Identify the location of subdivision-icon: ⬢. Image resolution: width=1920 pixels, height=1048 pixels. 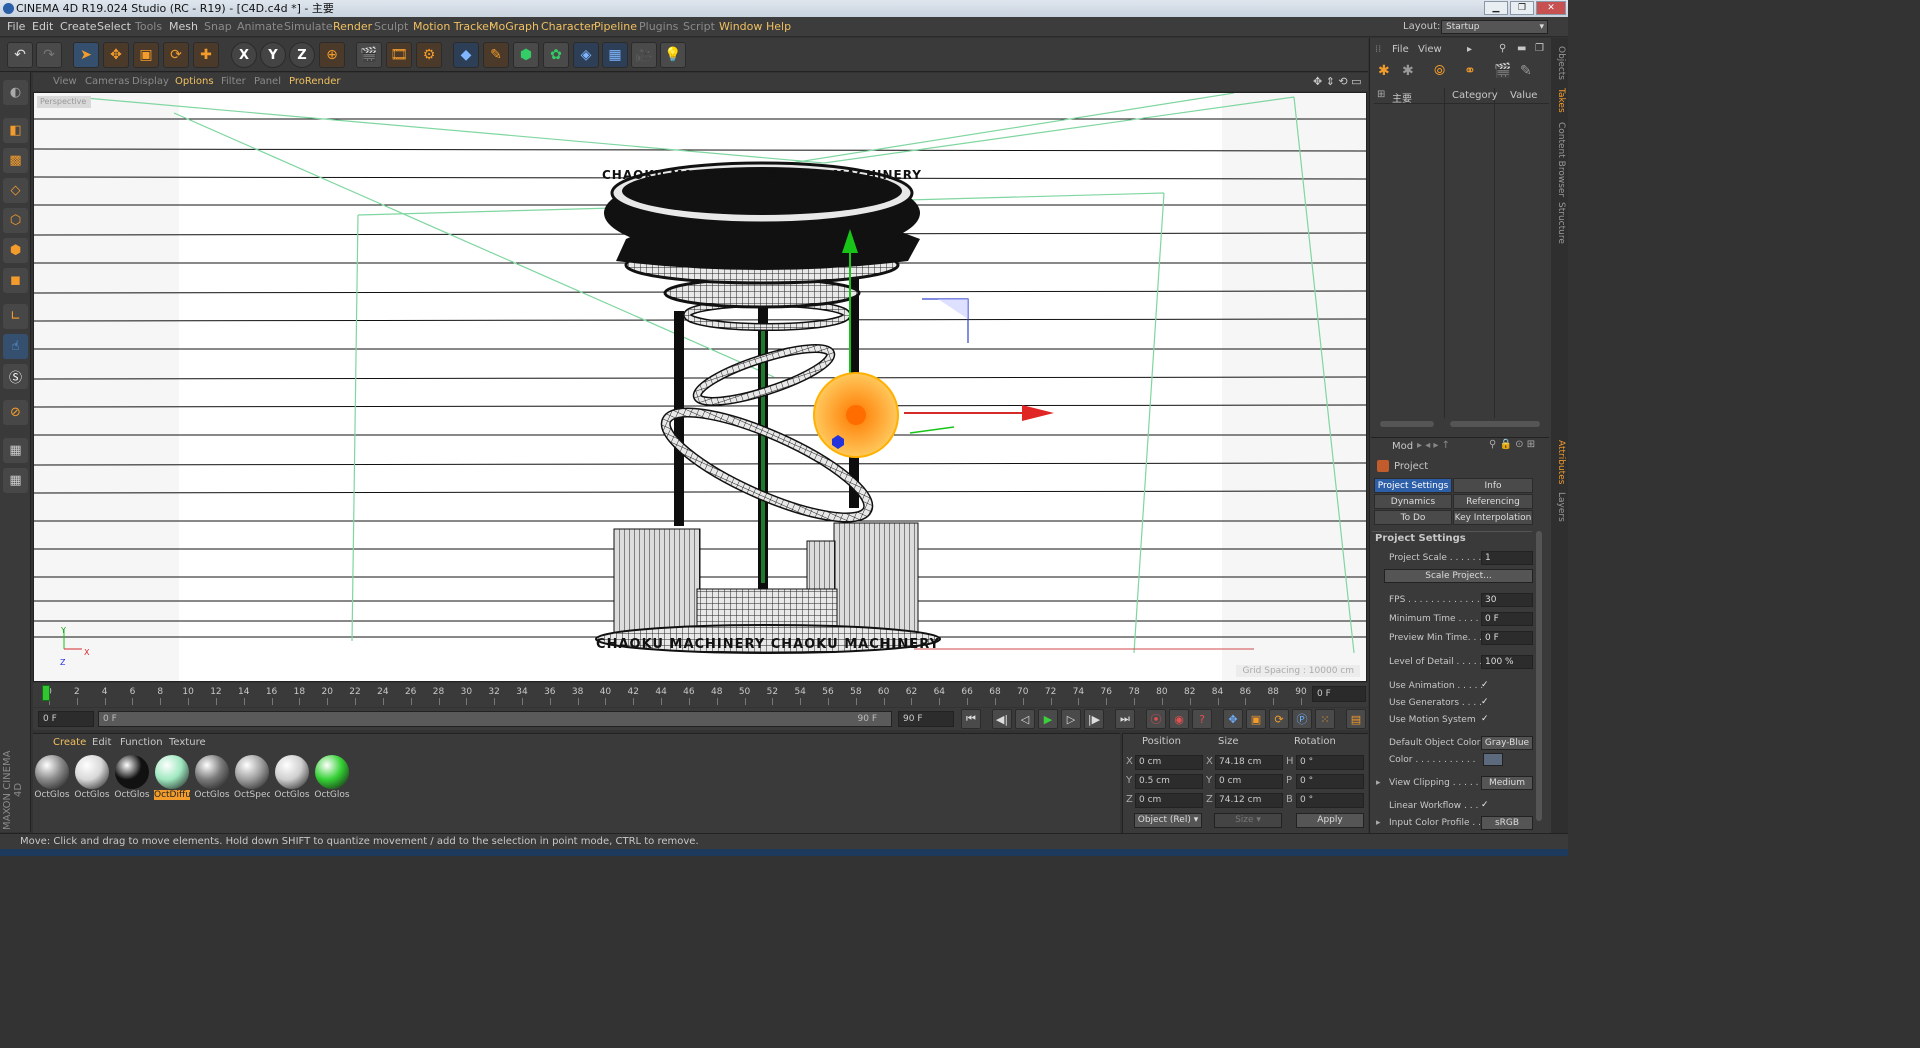
(526, 55).